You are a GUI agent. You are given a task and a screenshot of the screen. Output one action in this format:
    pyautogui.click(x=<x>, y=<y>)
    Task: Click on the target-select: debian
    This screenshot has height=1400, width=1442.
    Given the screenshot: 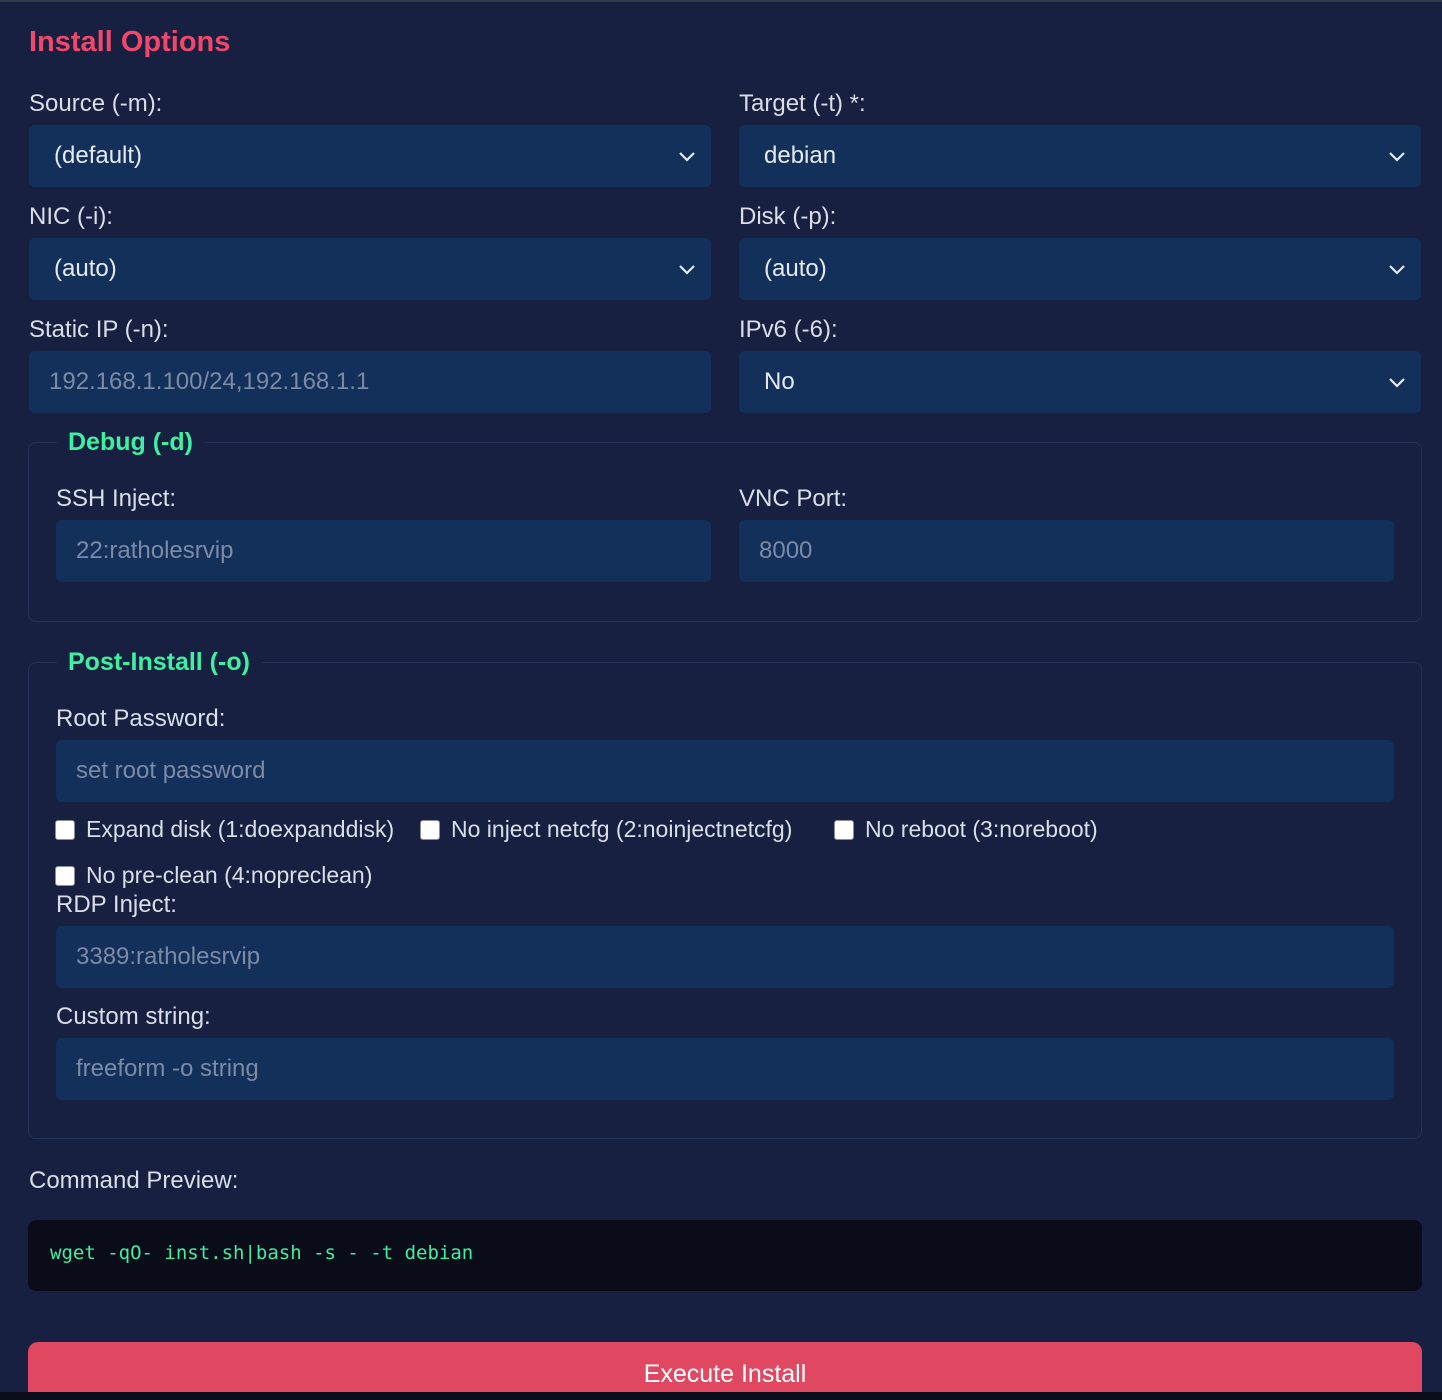 What is the action you would take?
    pyautogui.click(x=1080, y=156)
    